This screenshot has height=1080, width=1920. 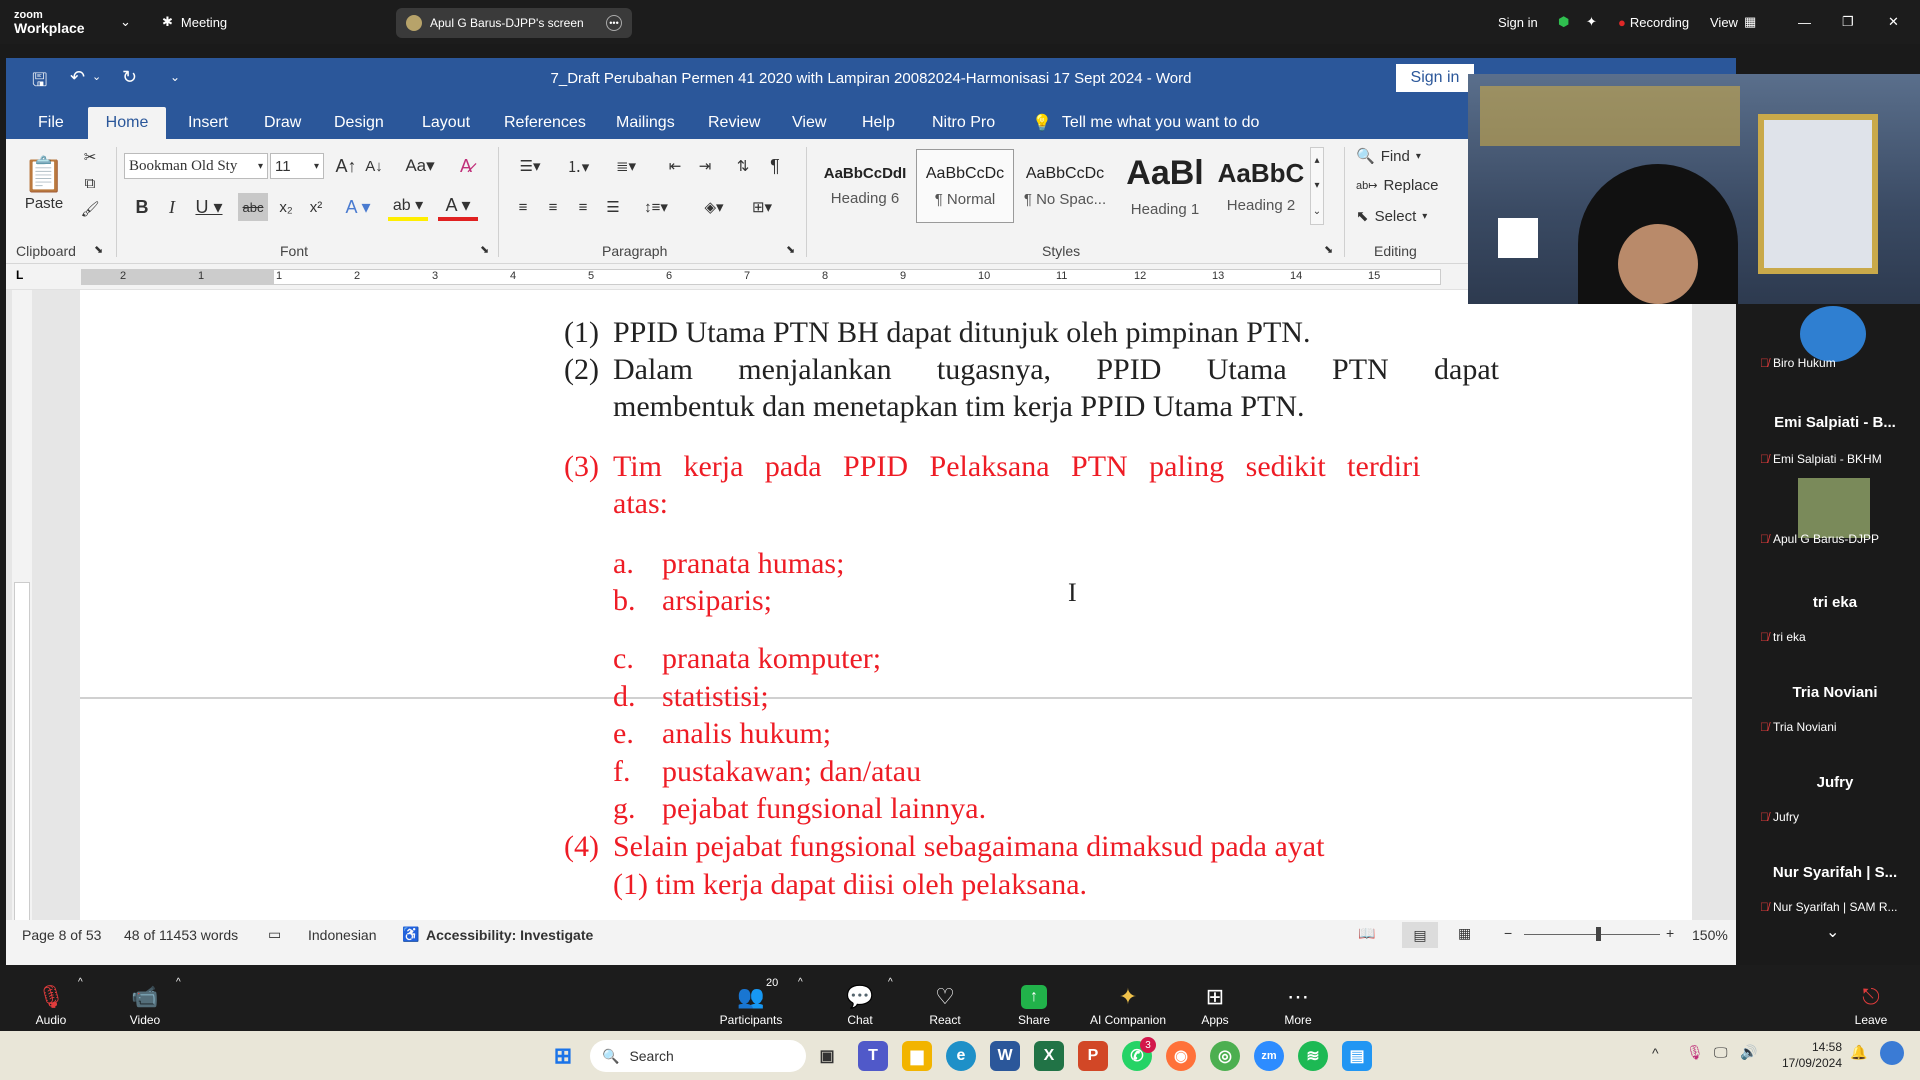 What do you see at coordinates (1317, 186) in the screenshot?
I see `styles-scroll: ▴ ▾ ⌄` at bounding box center [1317, 186].